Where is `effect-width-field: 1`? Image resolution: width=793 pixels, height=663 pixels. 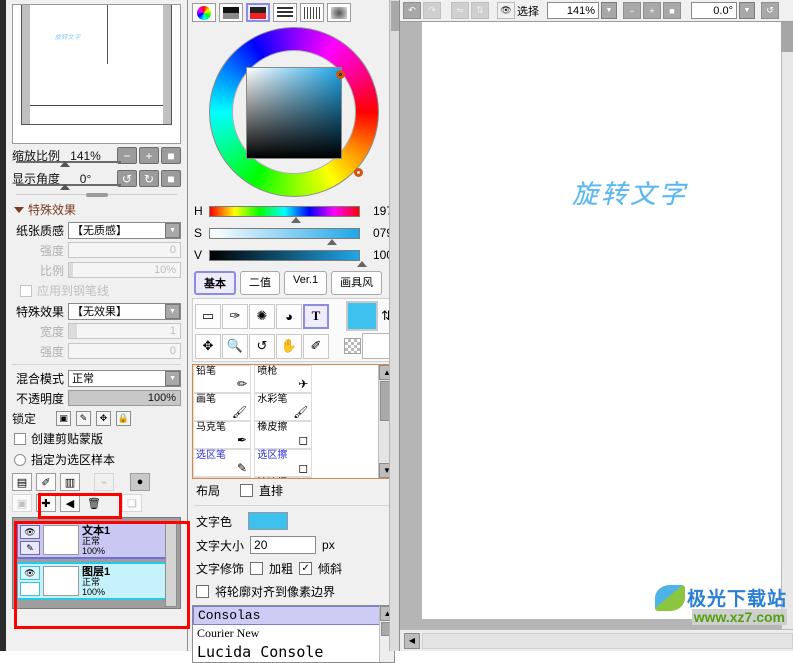
effect-width-field: 1 is located at coordinates (124, 331).